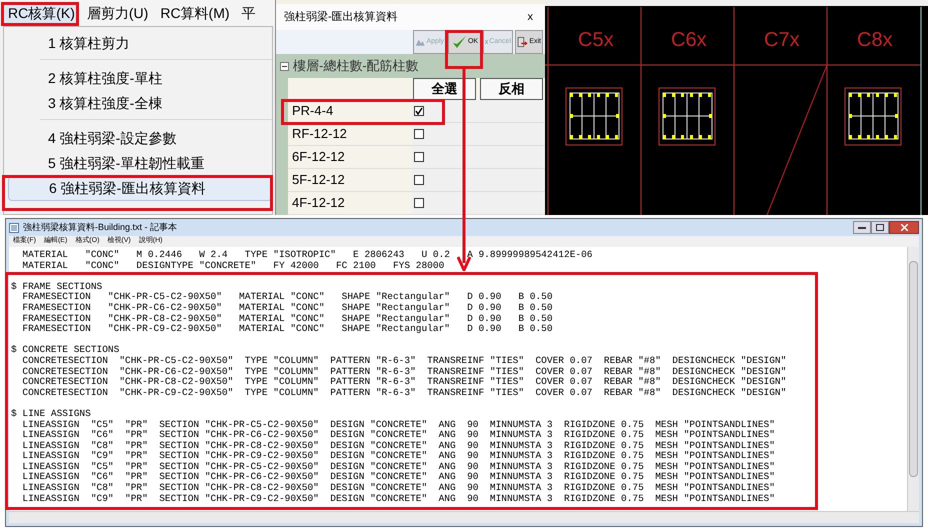 This screenshot has height=530, width=928. Describe the element at coordinates (318, 180) in the screenshot. I see `floor-label: 5F-12-12` at that location.